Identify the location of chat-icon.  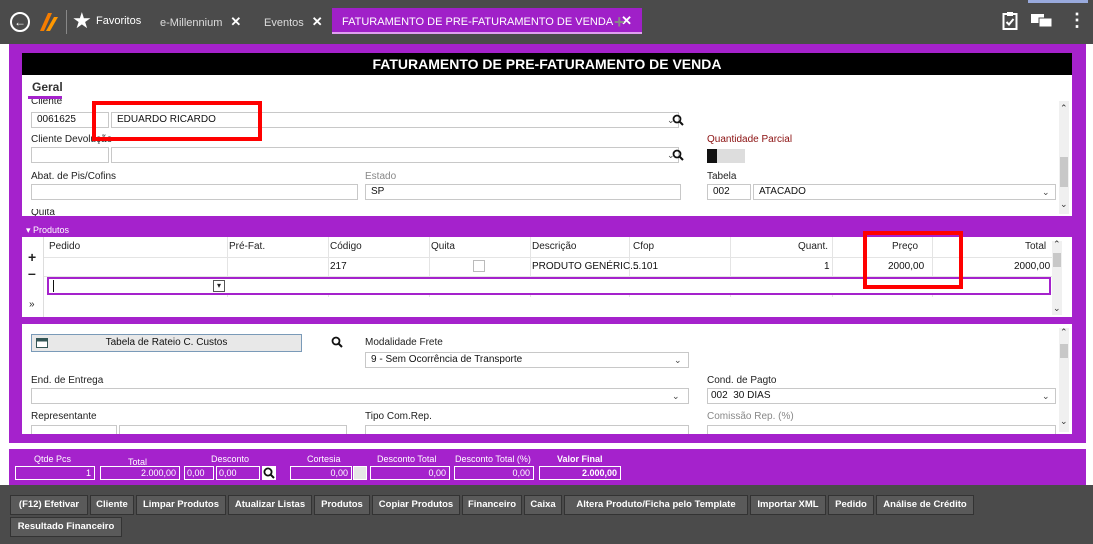
(1042, 21).